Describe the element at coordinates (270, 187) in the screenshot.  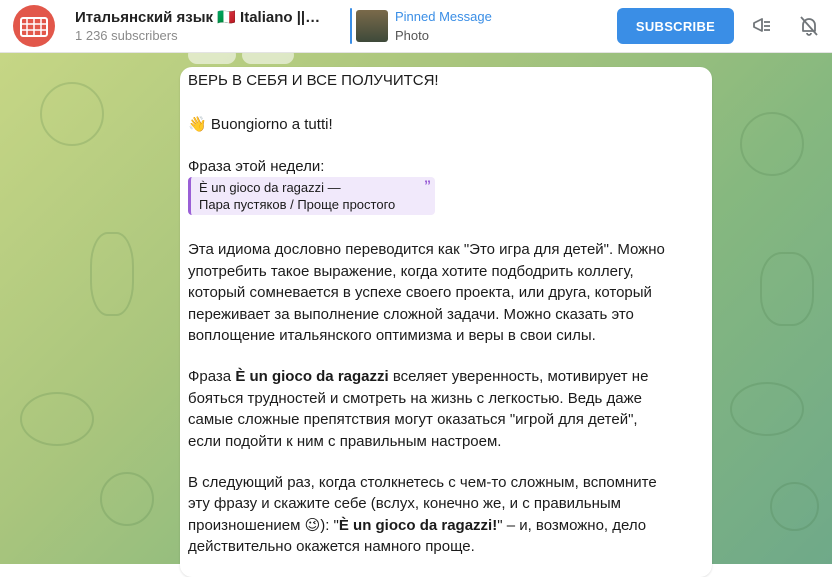
I see `quote-line-1: È un gioco da ragazzi —` at that location.